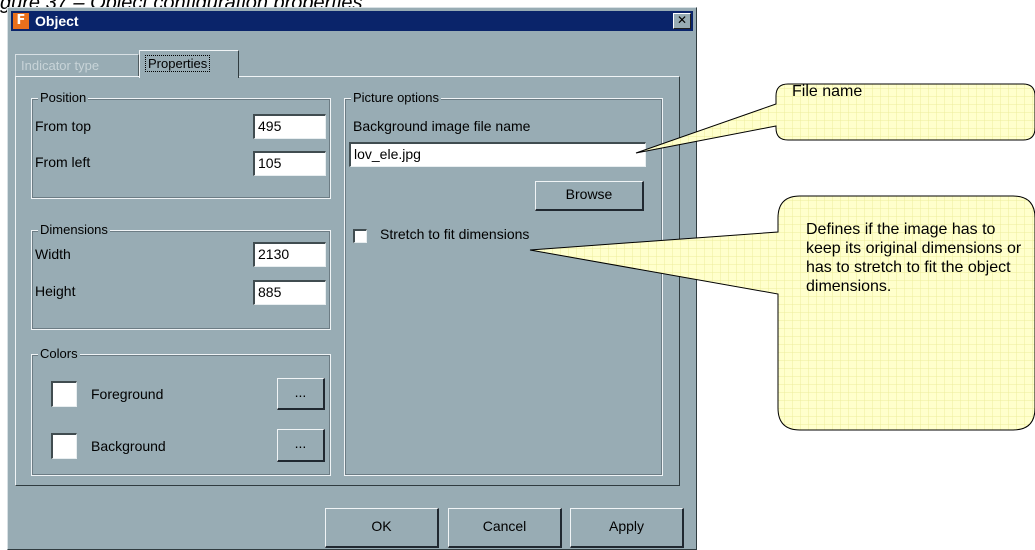  Describe the element at coordinates (396, 98) in the screenshot. I see `group-legend: Picture options` at that location.